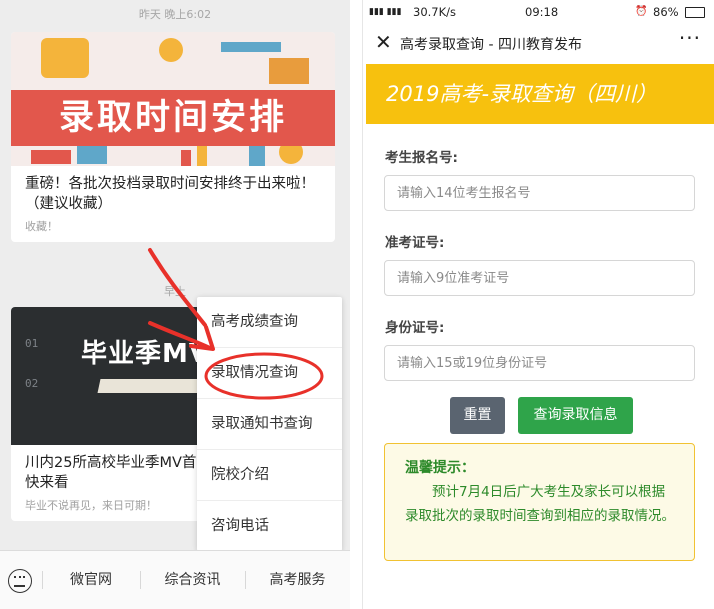  I want to click on panel-divider, so click(356, 304).